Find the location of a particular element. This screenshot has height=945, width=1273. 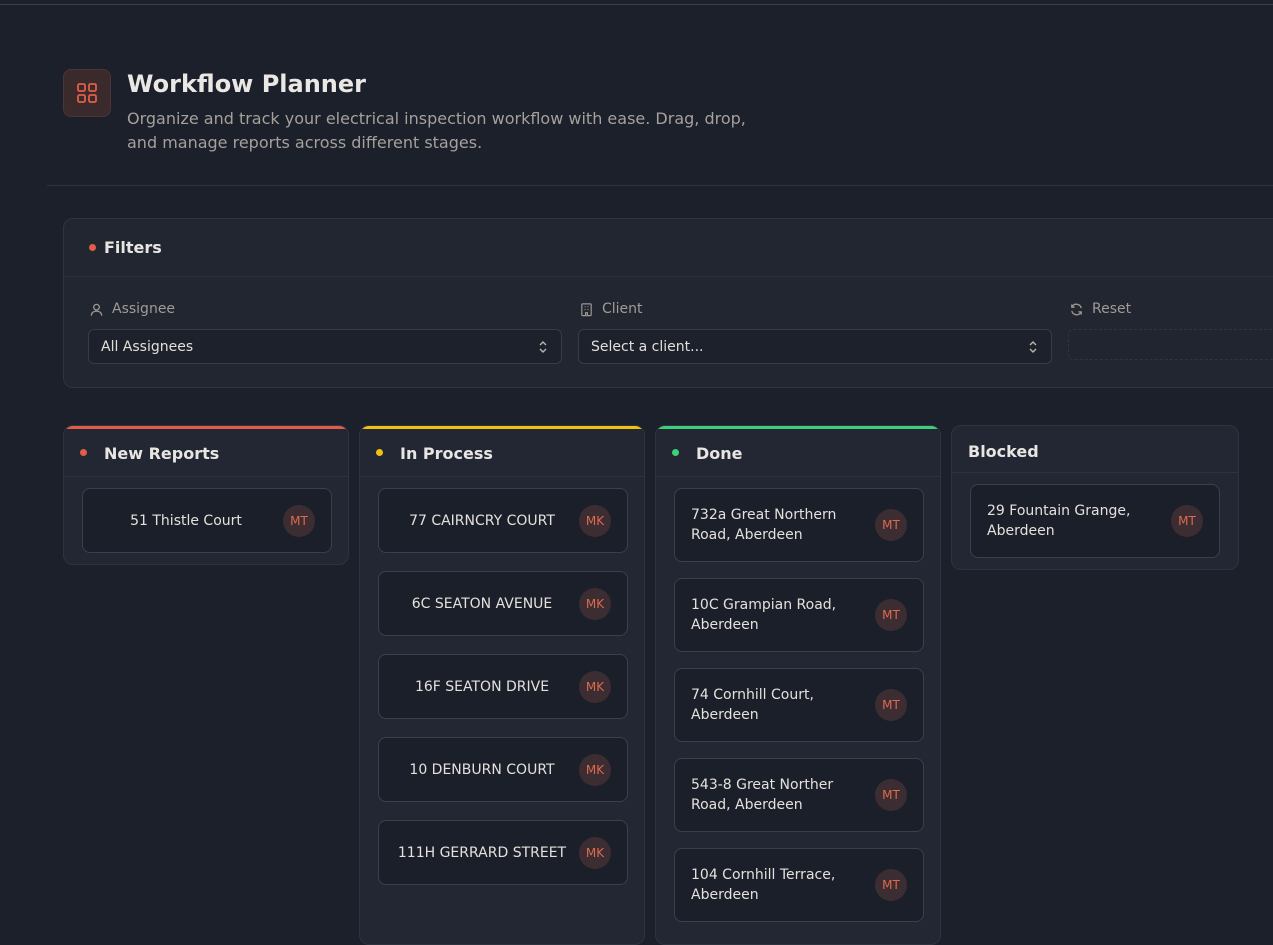

report-card: 10C Grampian Road, Aberdeen MT is located at coordinates (799, 615).